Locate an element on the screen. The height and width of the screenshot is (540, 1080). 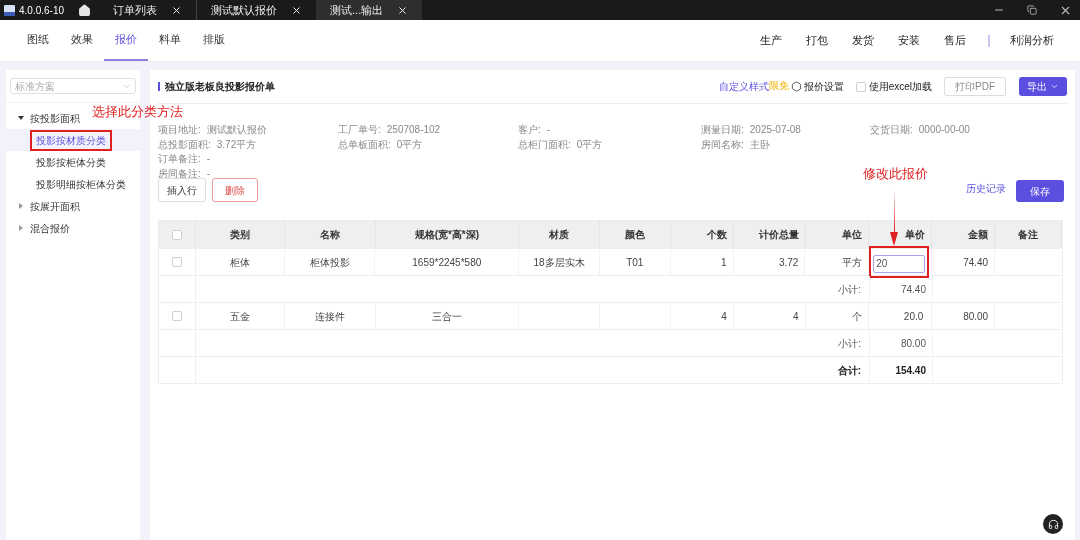
nav-tab: 料单 is located at coordinates (170, 40).